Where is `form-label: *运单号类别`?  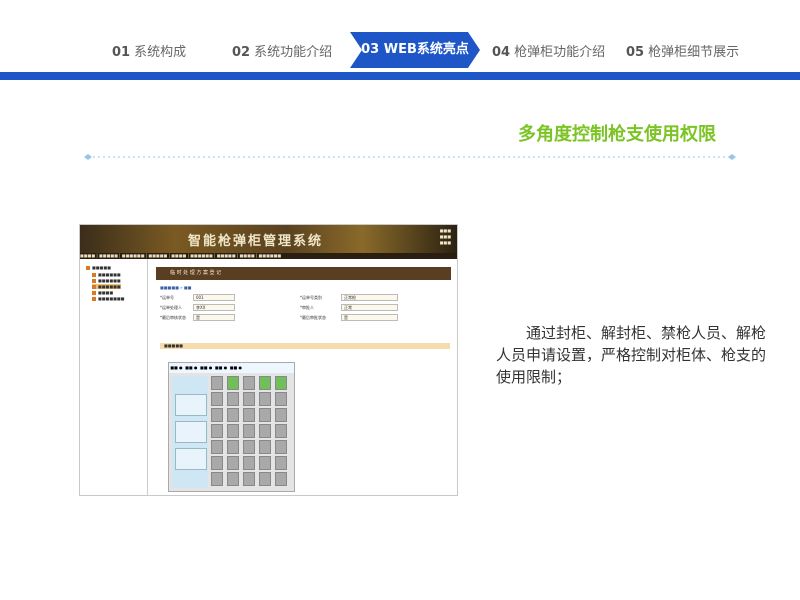
form-label: *运单号类别 is located at coordinates (311, 297).